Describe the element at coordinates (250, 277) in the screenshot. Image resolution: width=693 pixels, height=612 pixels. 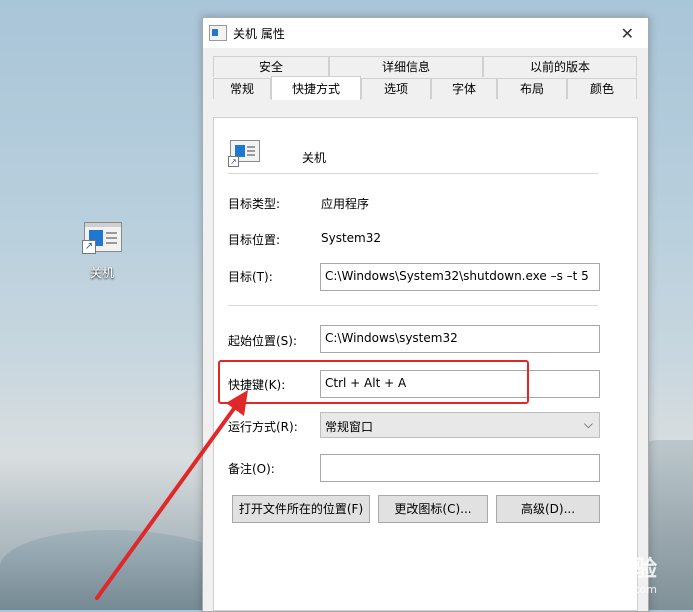
I see `target-label: 目标(T):` at that location.